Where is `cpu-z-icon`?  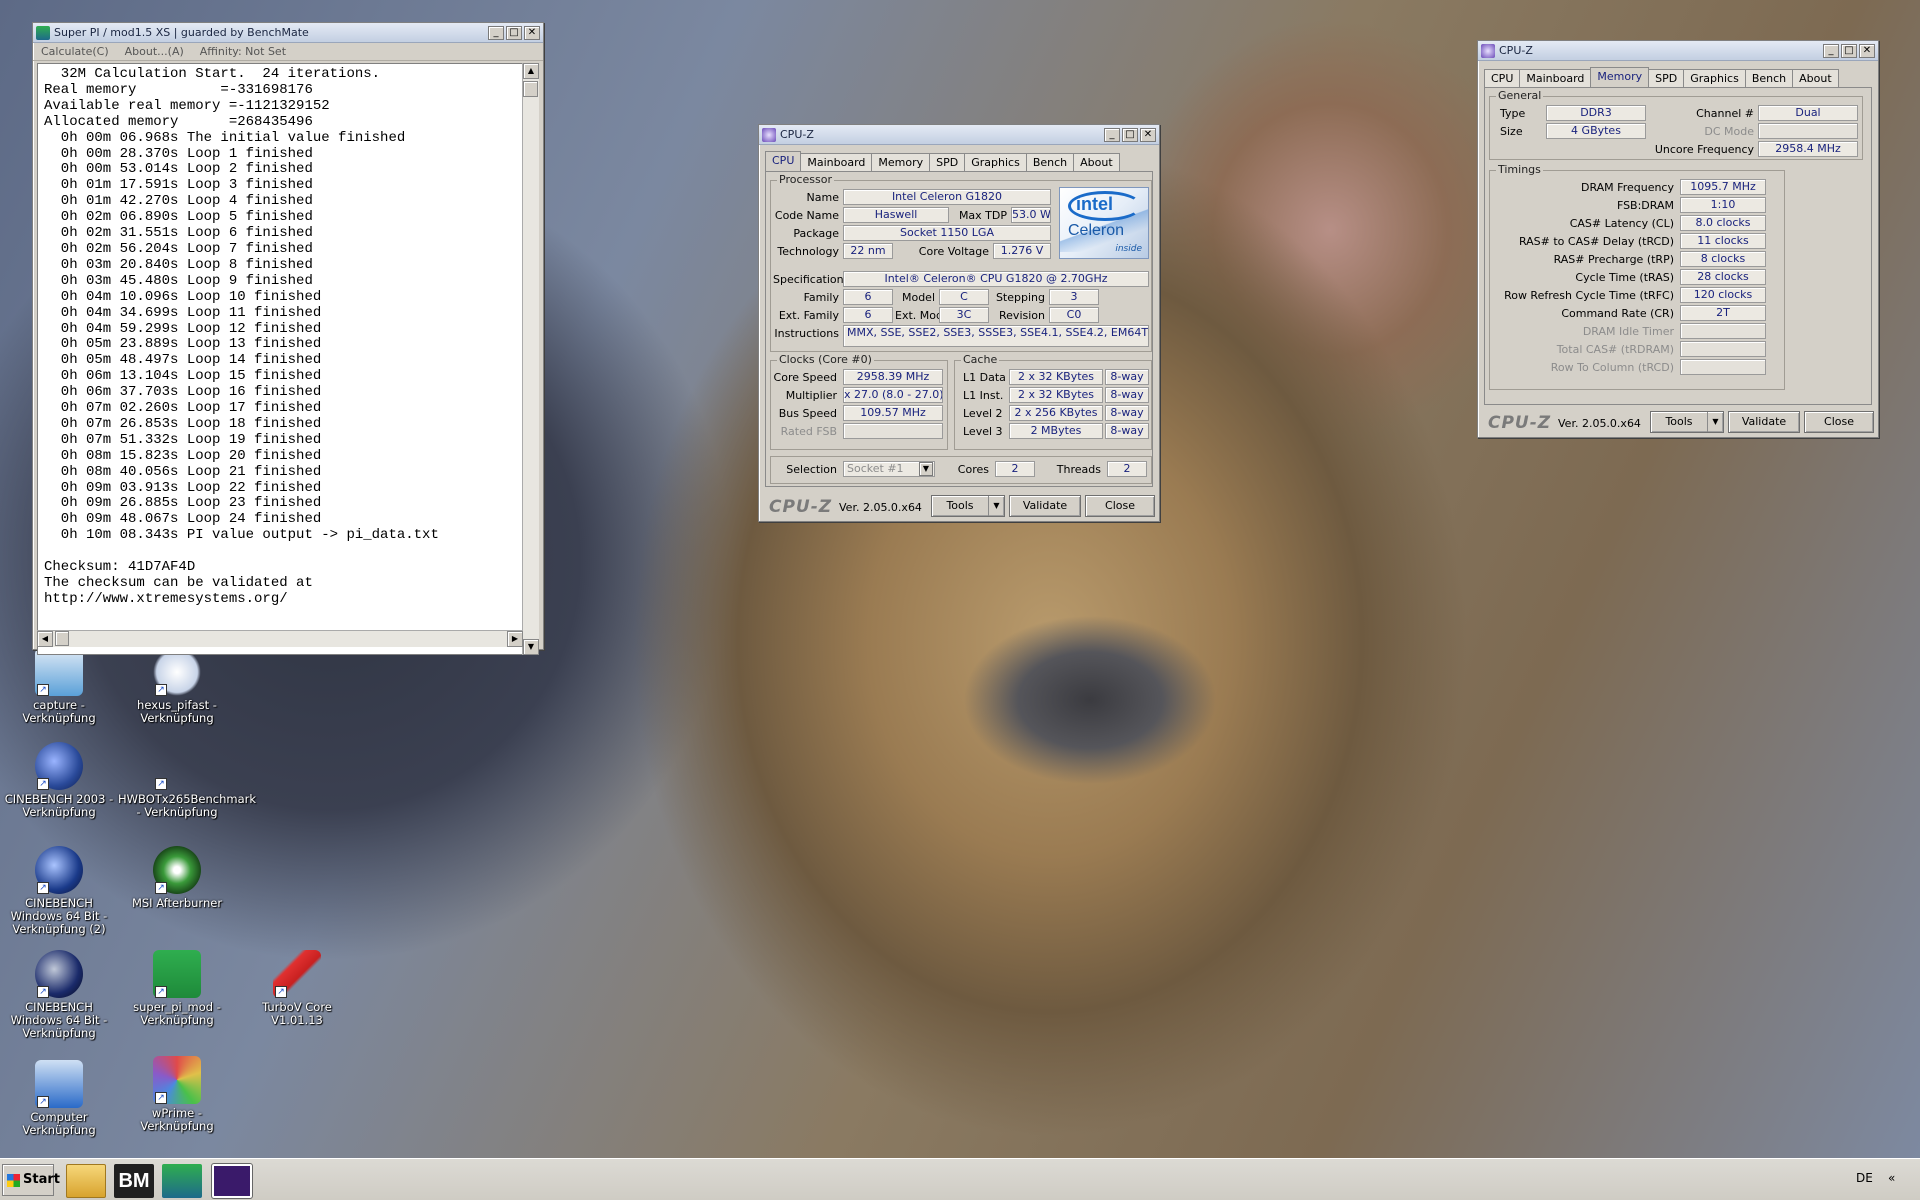 cpu-z-icon is located at coordinates (232, 1181).